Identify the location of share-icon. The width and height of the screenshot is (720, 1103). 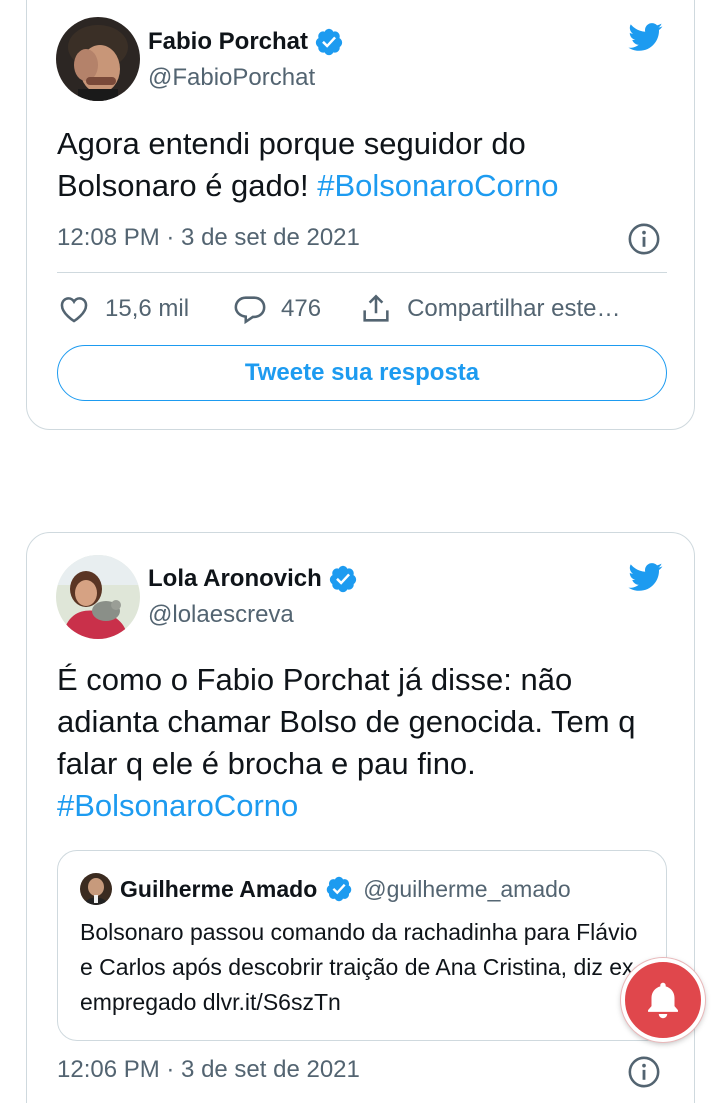
(376, 308).